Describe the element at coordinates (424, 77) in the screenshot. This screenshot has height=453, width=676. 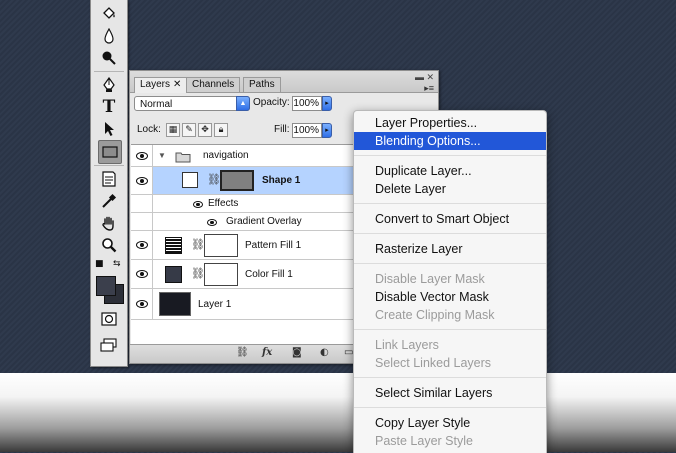
I see `panel-window-buttons: ▬ ✕` at that location.